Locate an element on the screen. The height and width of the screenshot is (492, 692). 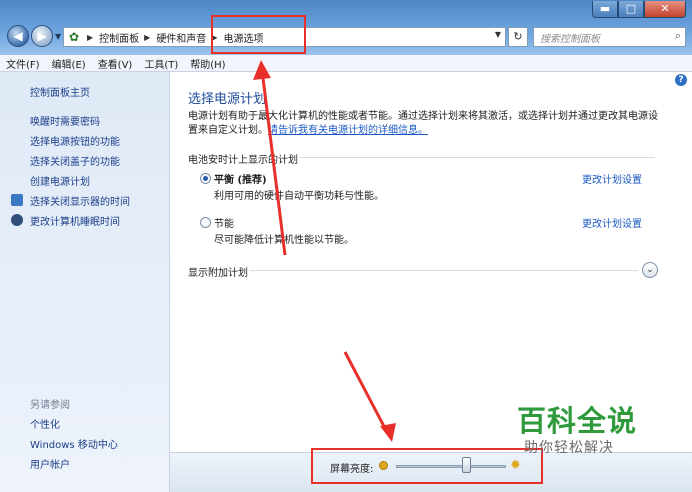
plan-power-saver-desc: 尽可能降低计算机性能以节能。 is located at coordinates (284, 240).